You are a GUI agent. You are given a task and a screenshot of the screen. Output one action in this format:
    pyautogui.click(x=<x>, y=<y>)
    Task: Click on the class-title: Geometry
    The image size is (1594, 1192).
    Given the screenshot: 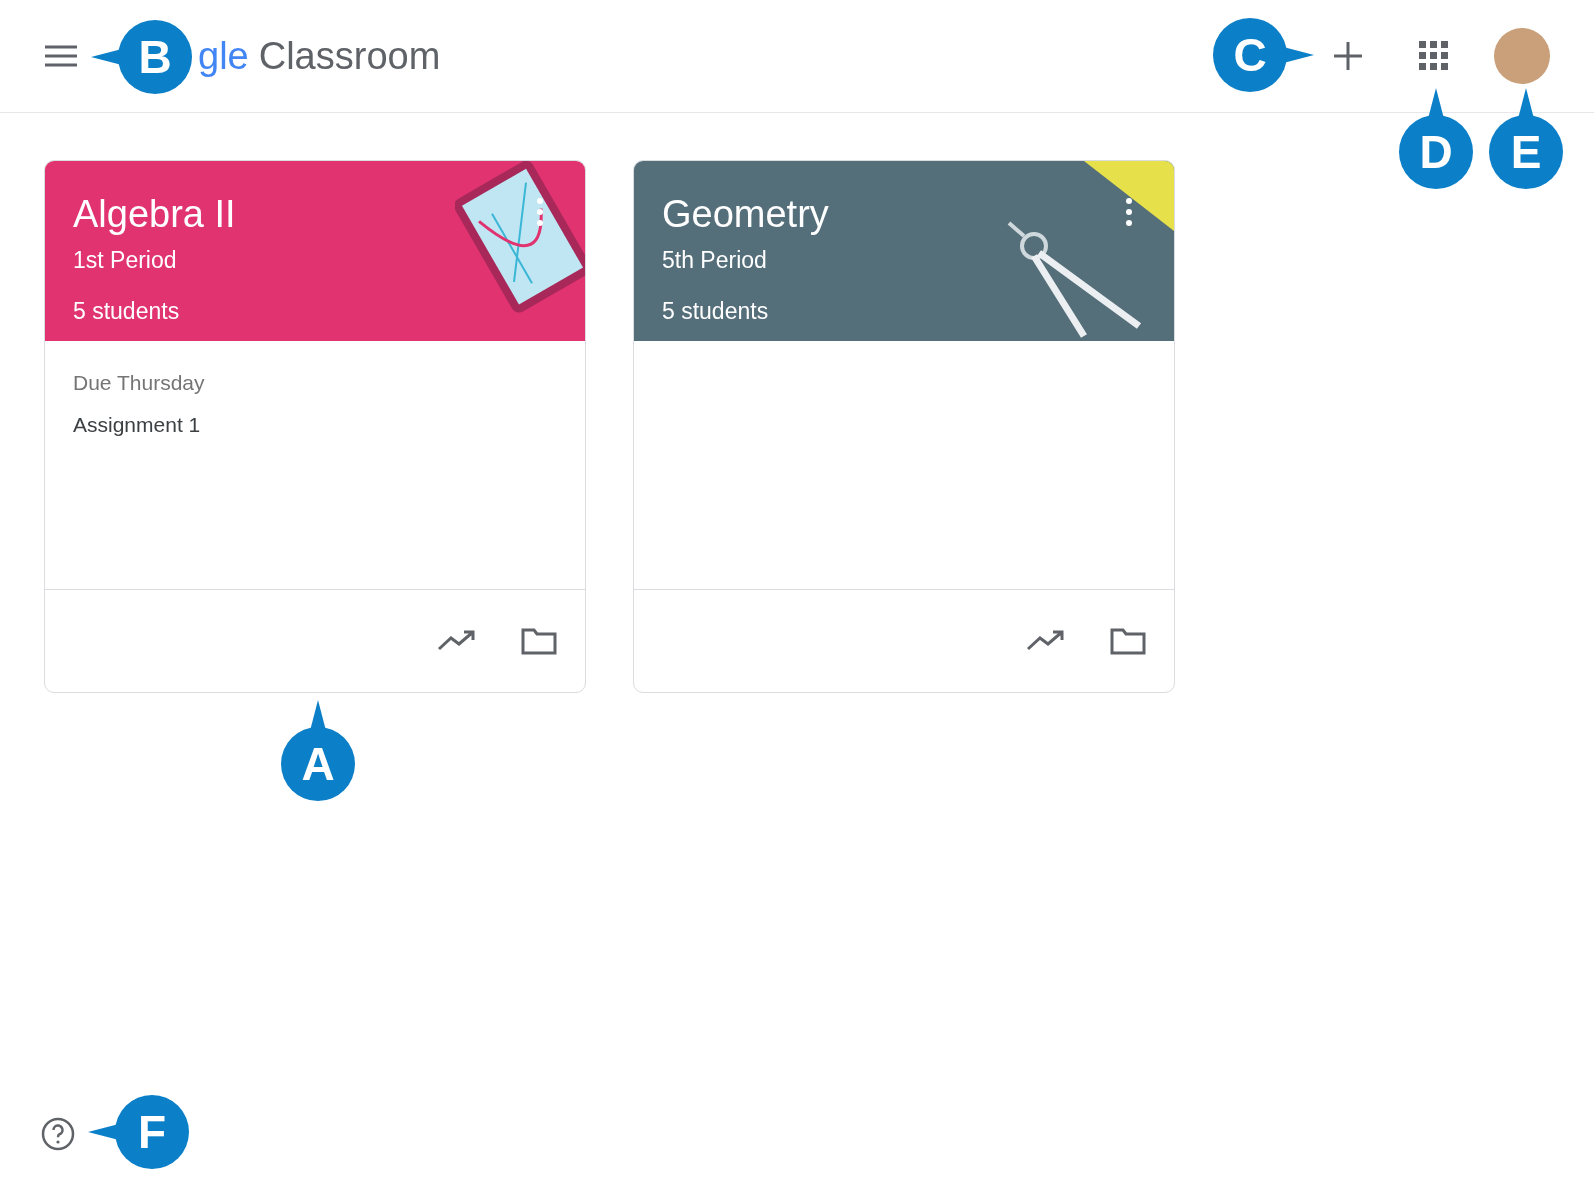 What is the action you would take?
    pyautogui.click(x=745, y=214)
    